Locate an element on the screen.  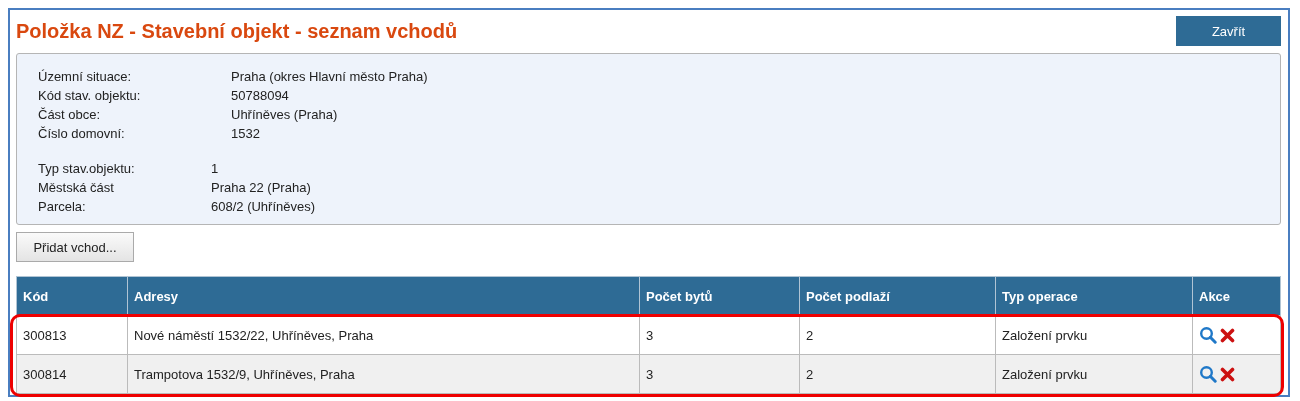
field-value: Praha 22 (Praha) is located at coordinates (261, 187).